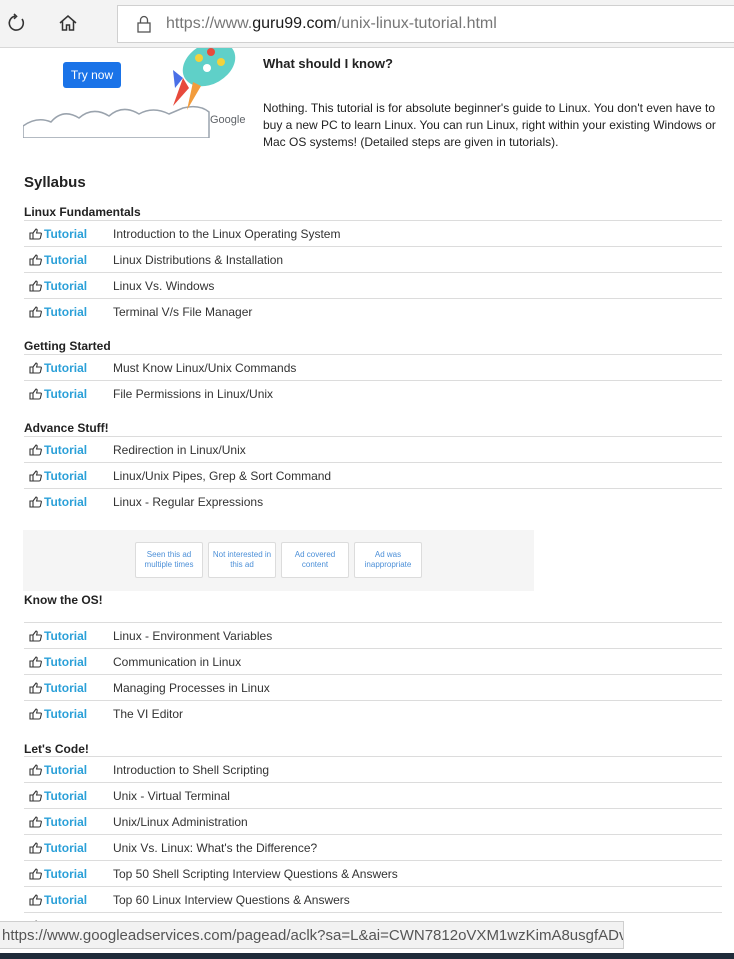 Image resolution: width=734 pixels, height=959 pixels. I want to click on tutorial-title: The VI Editor, so click(148, 713).